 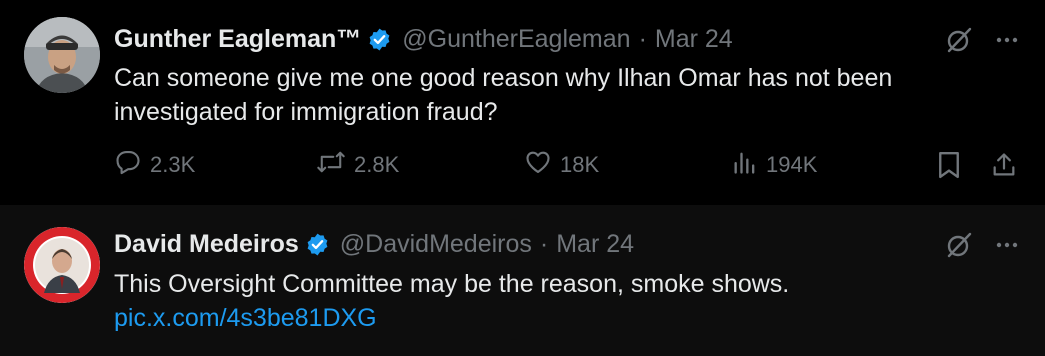 I want to click on tweet-header: David Medeiros @DavidMedeiros · Mar 24, so click(x=374, y=244).